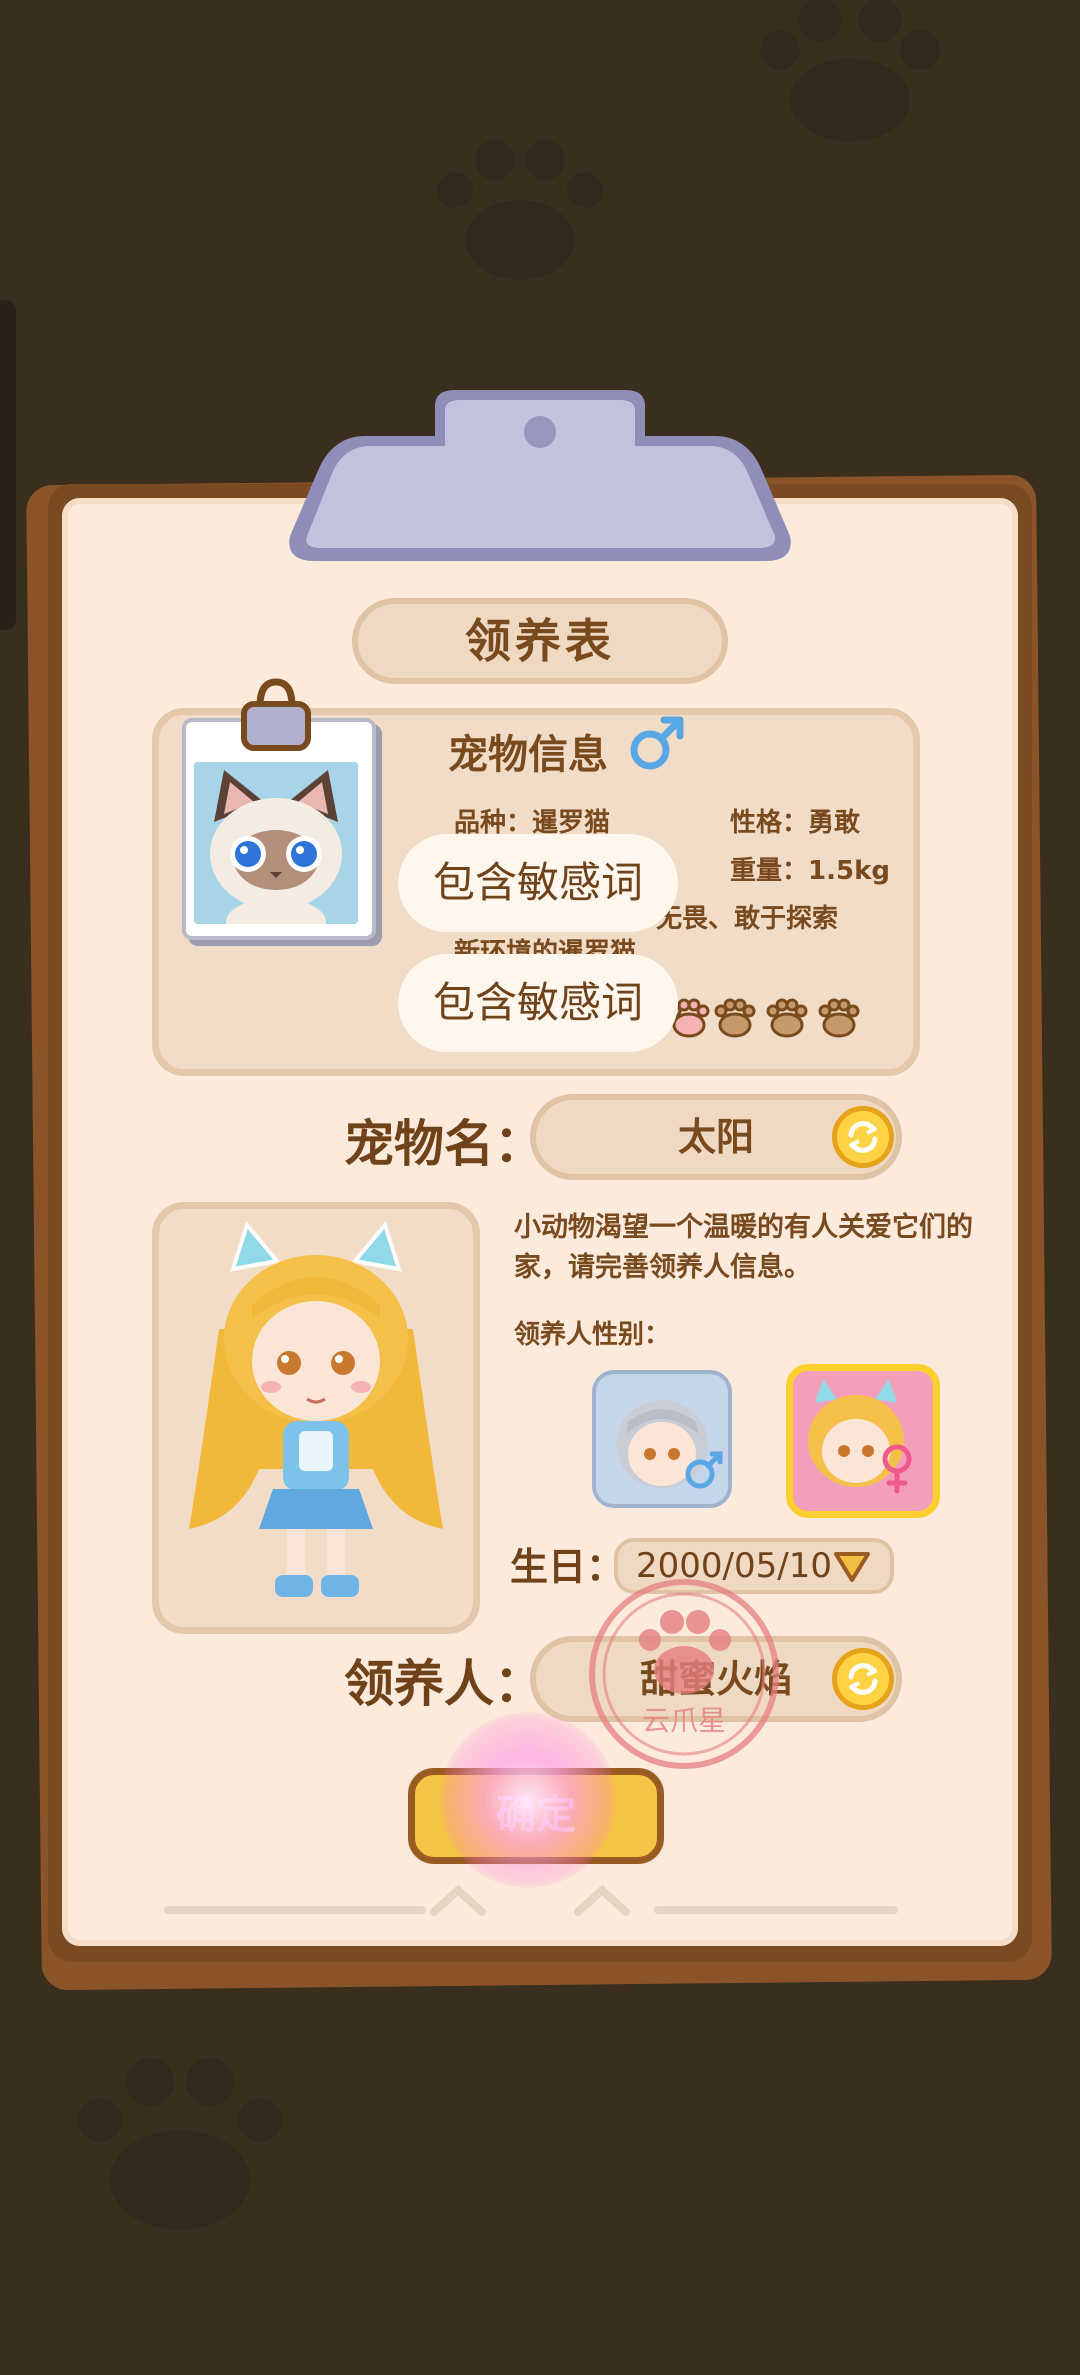 The width and height of the screenshot is (1080, 2375). Describe the element at coordinates (669, 1444) in the screenshot. I see `male-avatar-image` at that location.